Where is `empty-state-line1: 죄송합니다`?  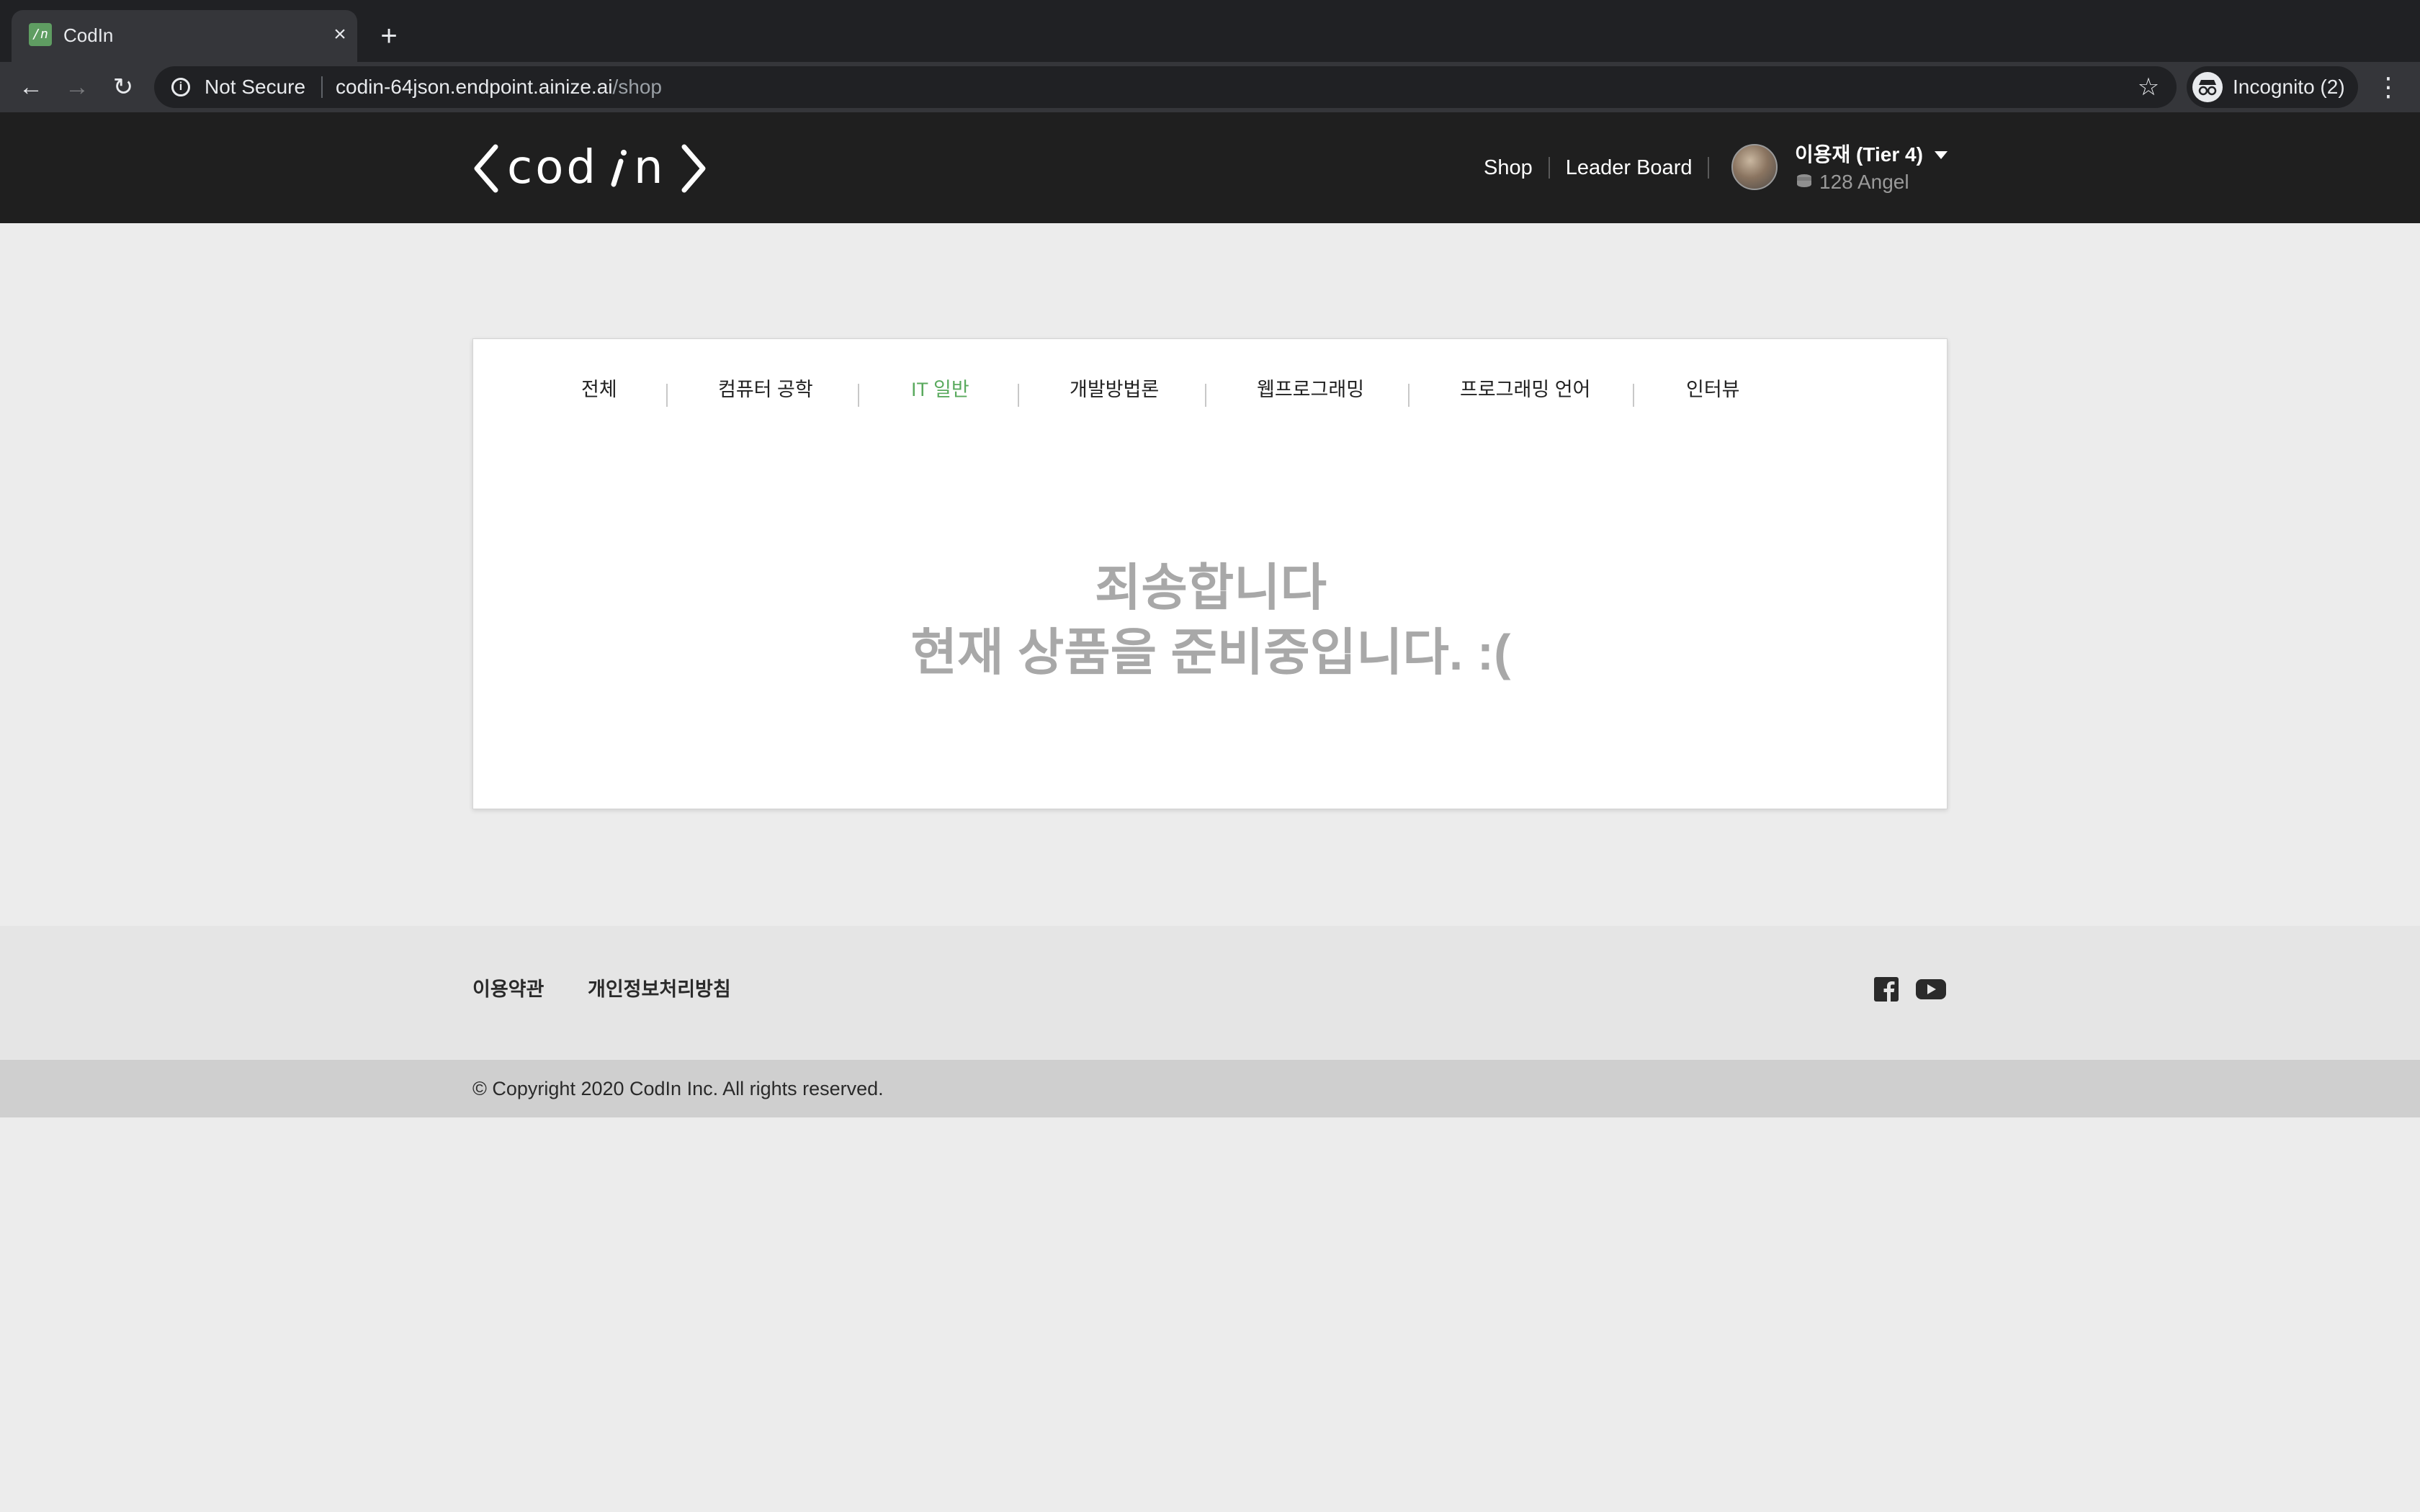
empty-state-line1: 죄송합니다 is located at coordinates (1211, 587).